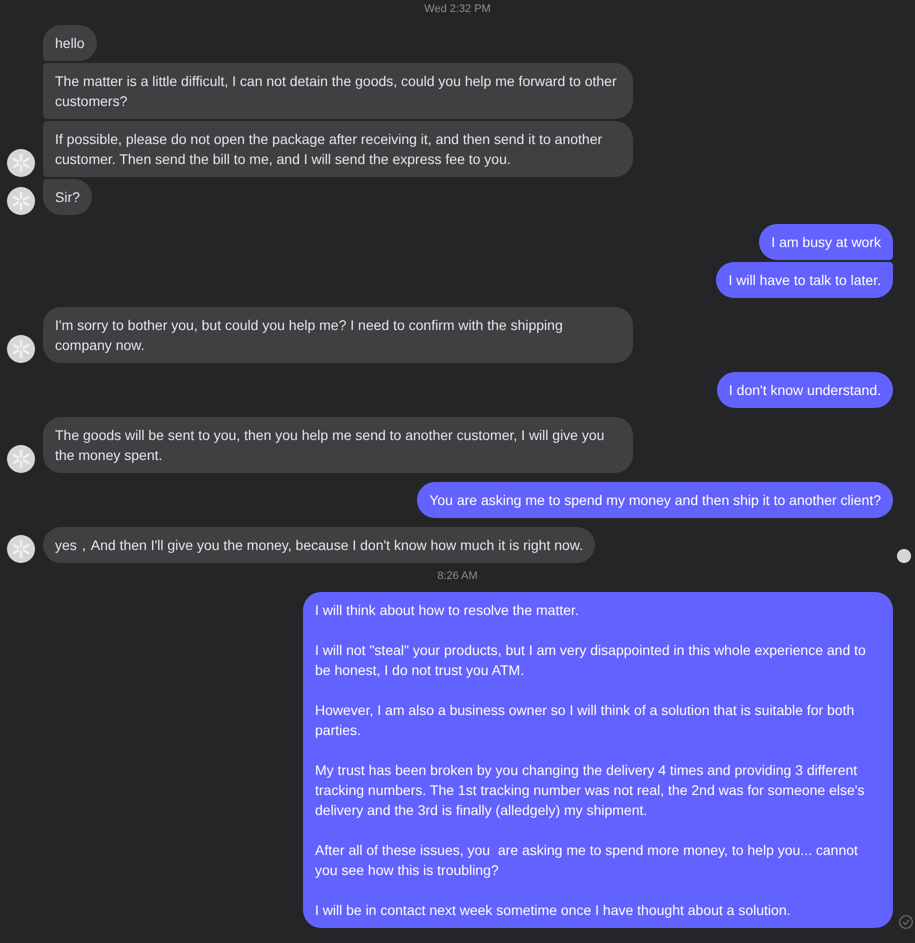 This screenshot has height=943, width=915. Describe the element at coordinates (70, 43) in the screenshot. I see `message-text: hello` at that location.